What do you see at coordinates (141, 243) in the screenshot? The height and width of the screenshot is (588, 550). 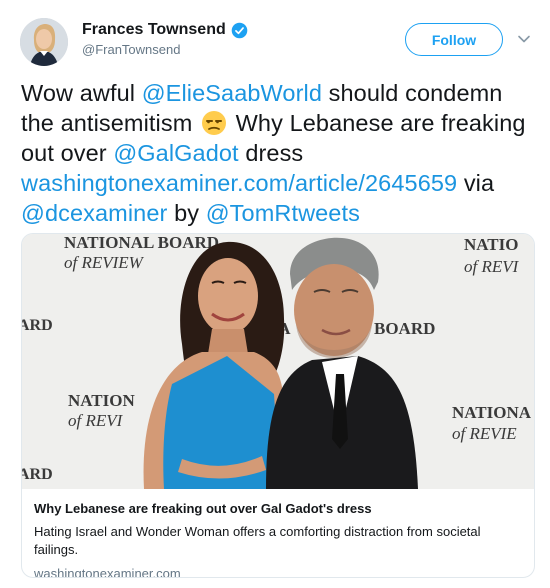 I see `backdrop-text: NATIONAL BOARD` at bounding box center [141, 243].